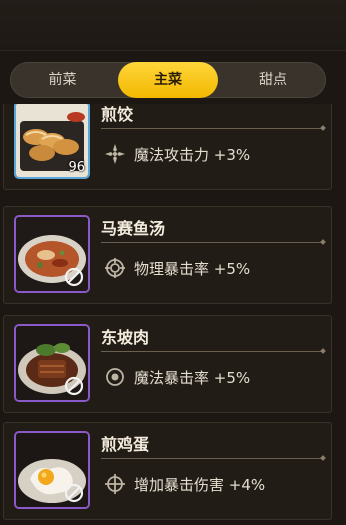  What do you see at coordinates (273, 80) in the screenshot?
I see `tab-dessert: 甜点` at bounding box center [273, 80].